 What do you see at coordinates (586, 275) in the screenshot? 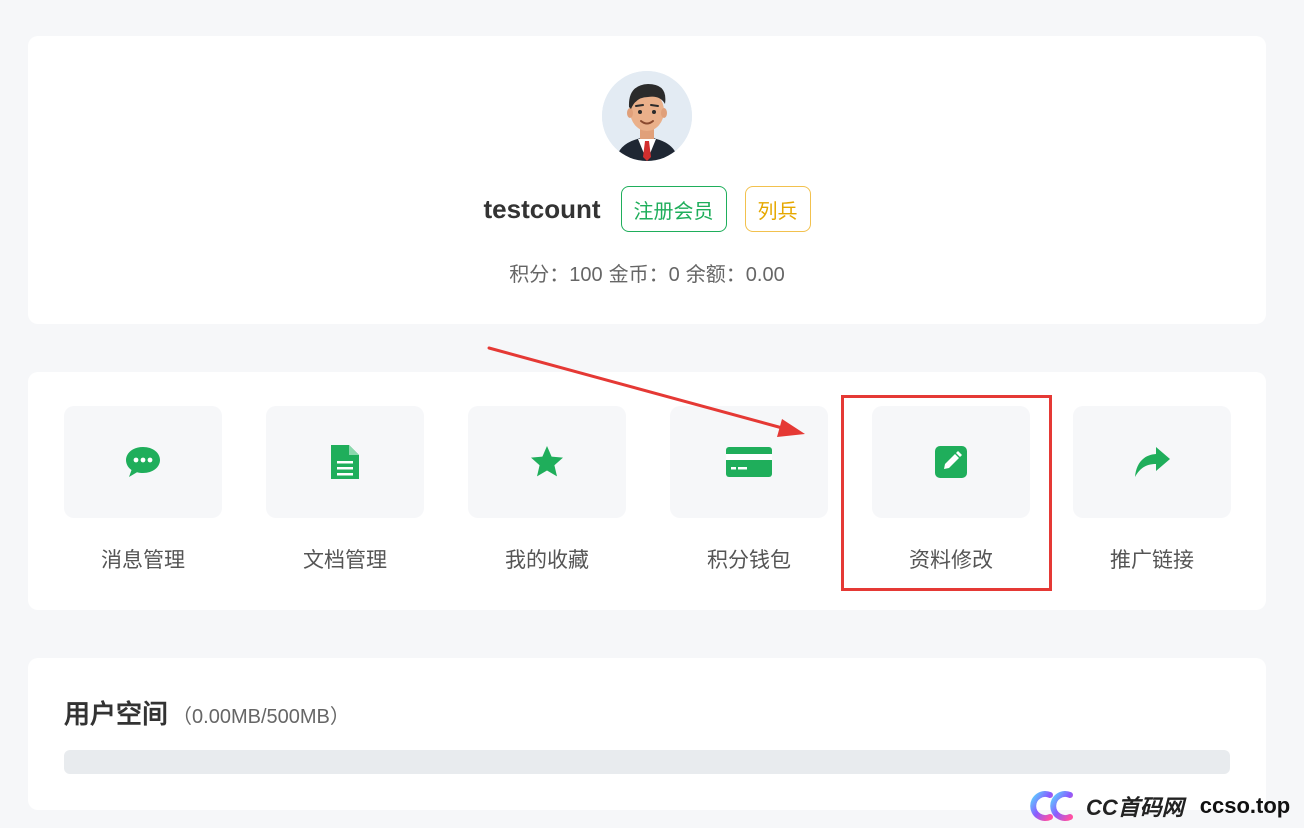
I see `points-value: 100` at bounding box center [586, 275].